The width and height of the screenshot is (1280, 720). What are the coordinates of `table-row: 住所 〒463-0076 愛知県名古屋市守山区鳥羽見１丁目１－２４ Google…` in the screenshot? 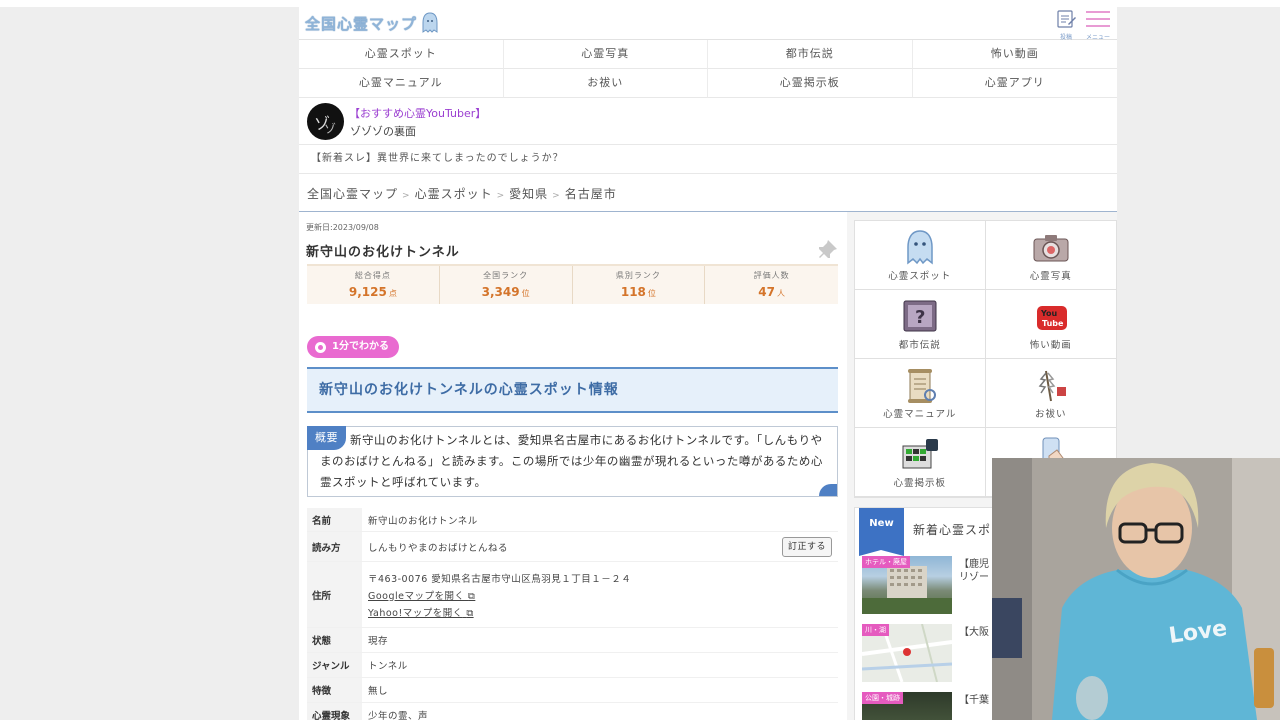 It's located at (572, 595).